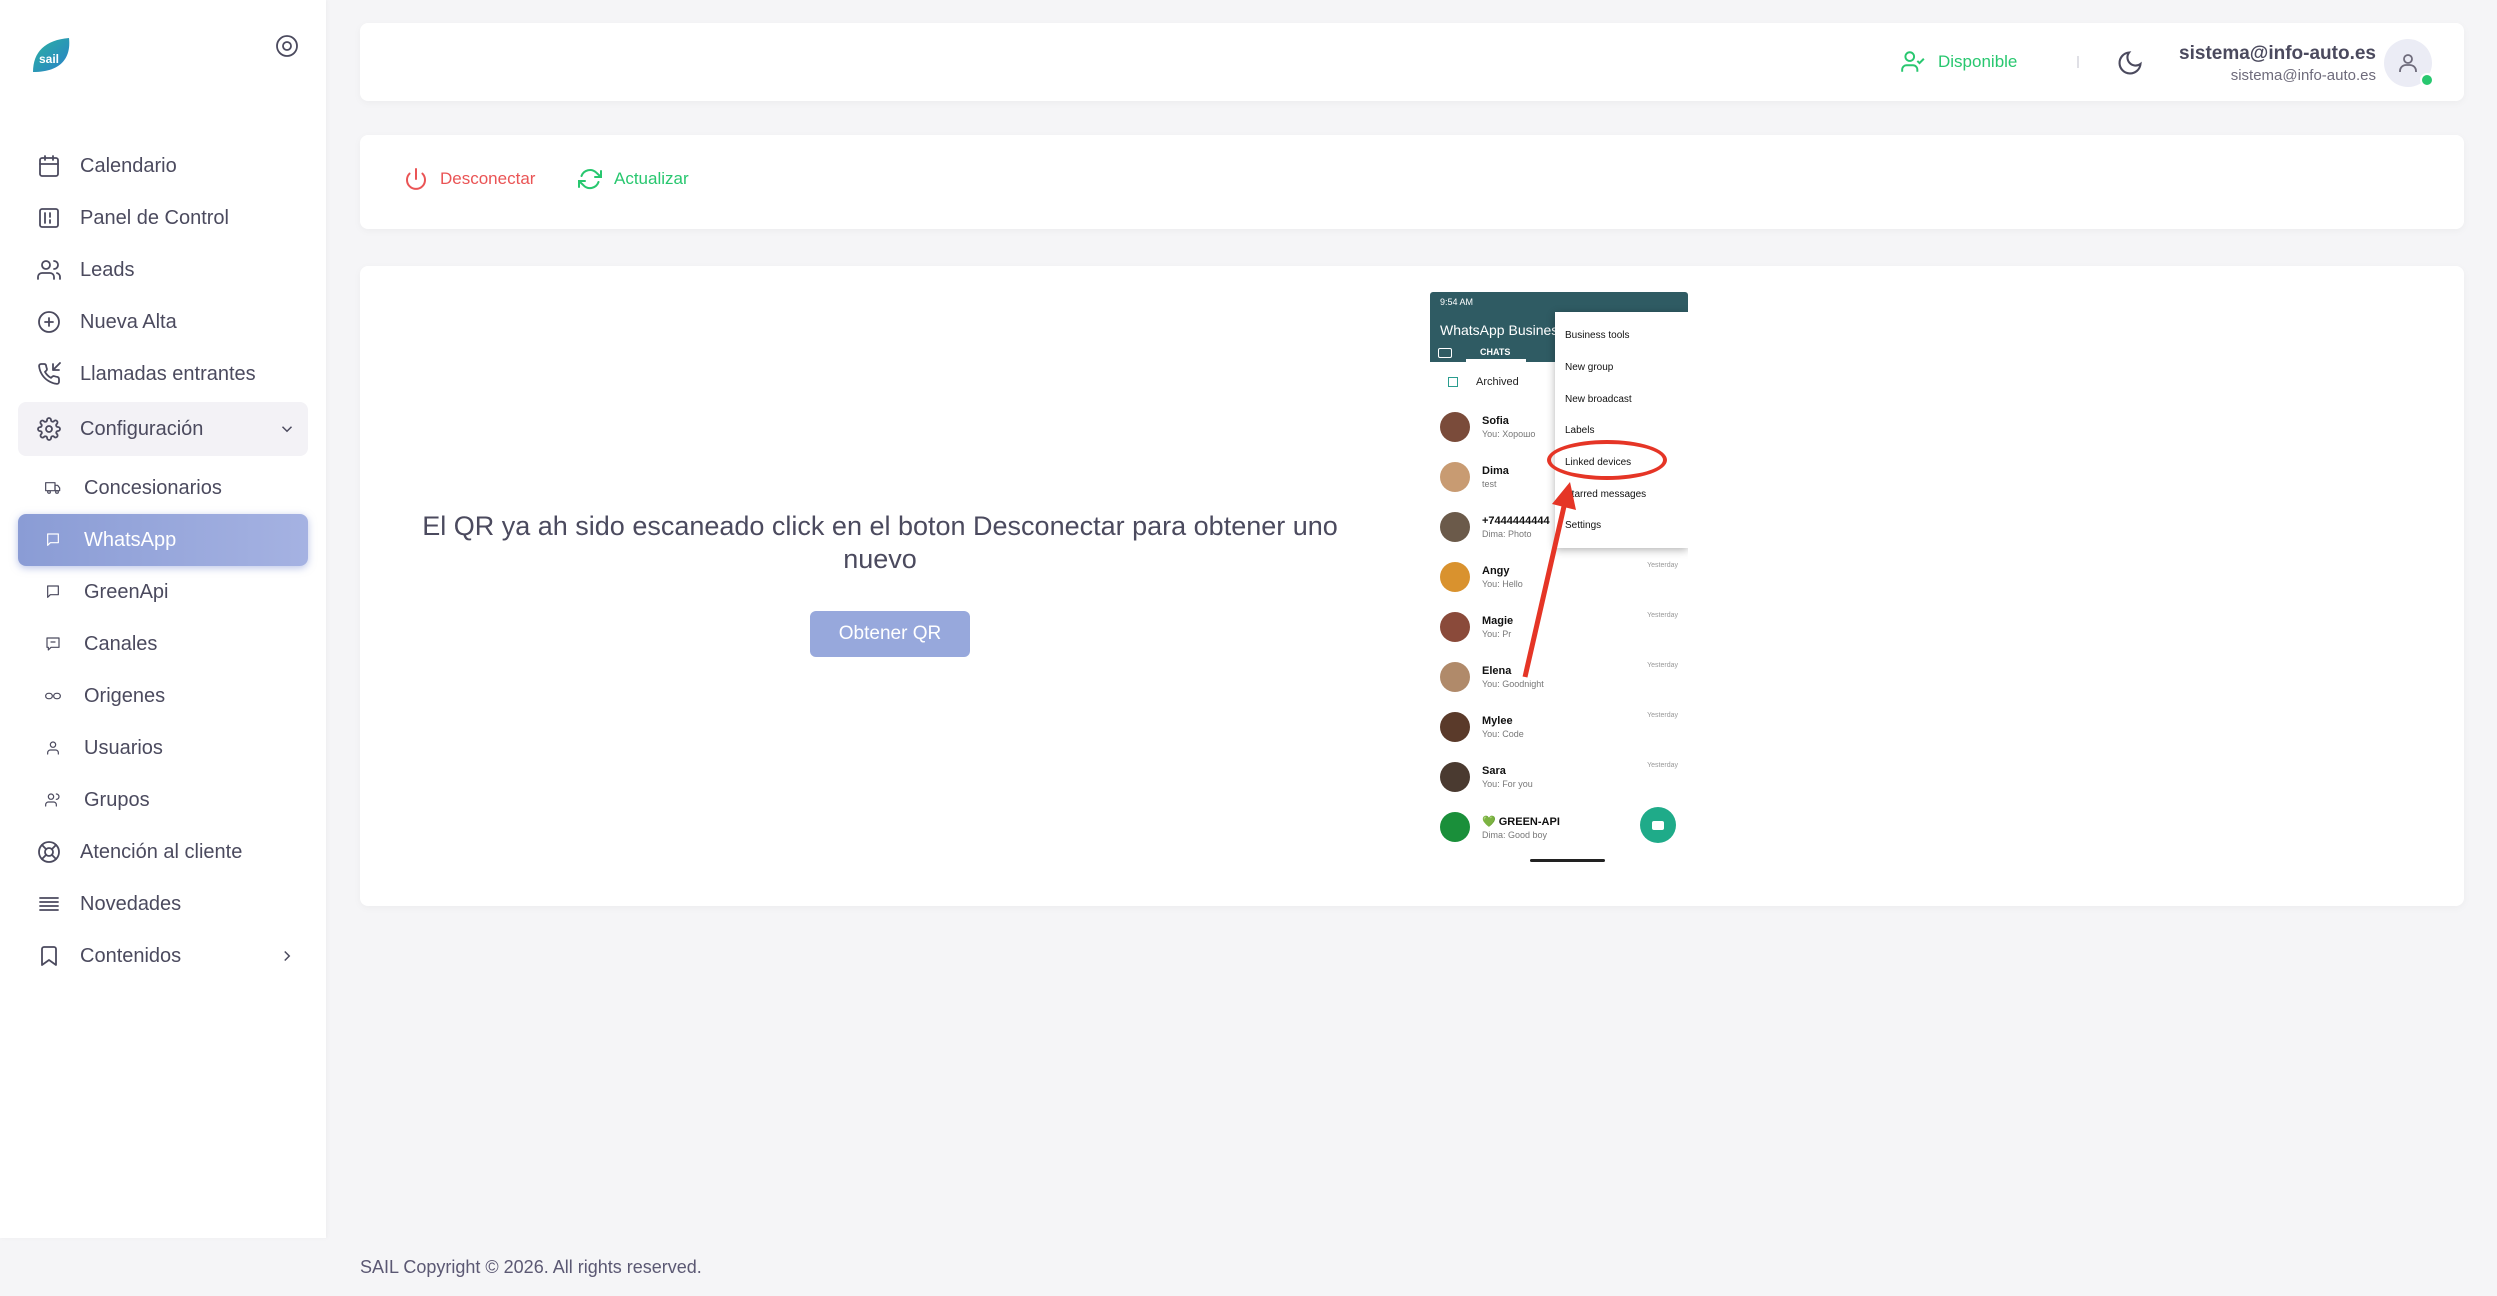  I want to click on sail-logo: sail, so click(51, 56).